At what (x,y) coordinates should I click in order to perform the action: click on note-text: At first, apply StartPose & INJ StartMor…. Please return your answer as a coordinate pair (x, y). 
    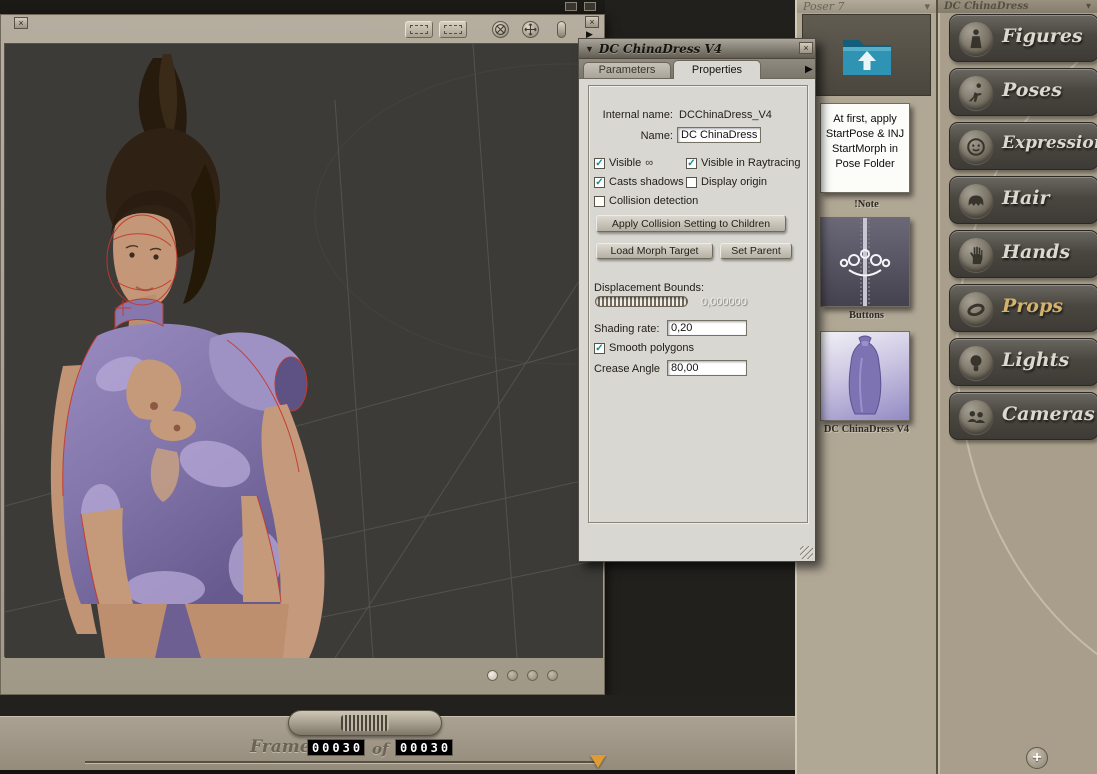
    Looking at the image, I should click on (865, 141).